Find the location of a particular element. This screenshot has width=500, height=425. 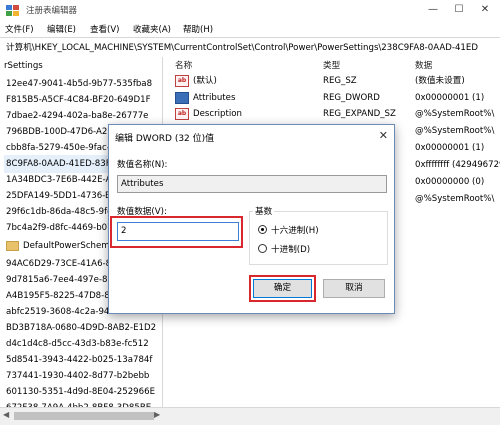

hex-radio is located at coordinates (262, 229).